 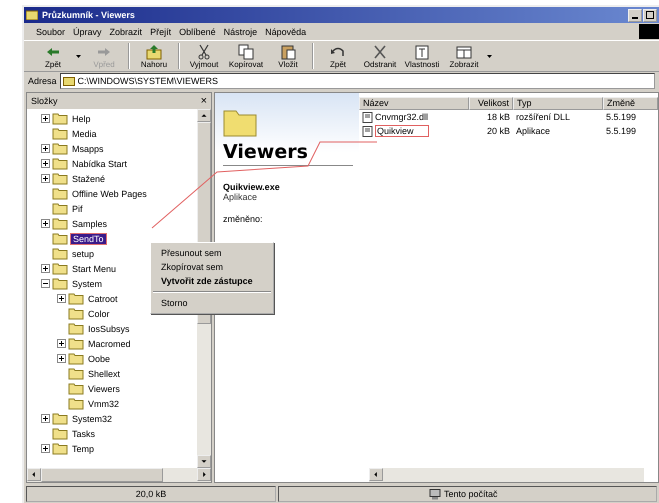 I want to click on status-size: 20,0 kB, so click(x=151, y=494).